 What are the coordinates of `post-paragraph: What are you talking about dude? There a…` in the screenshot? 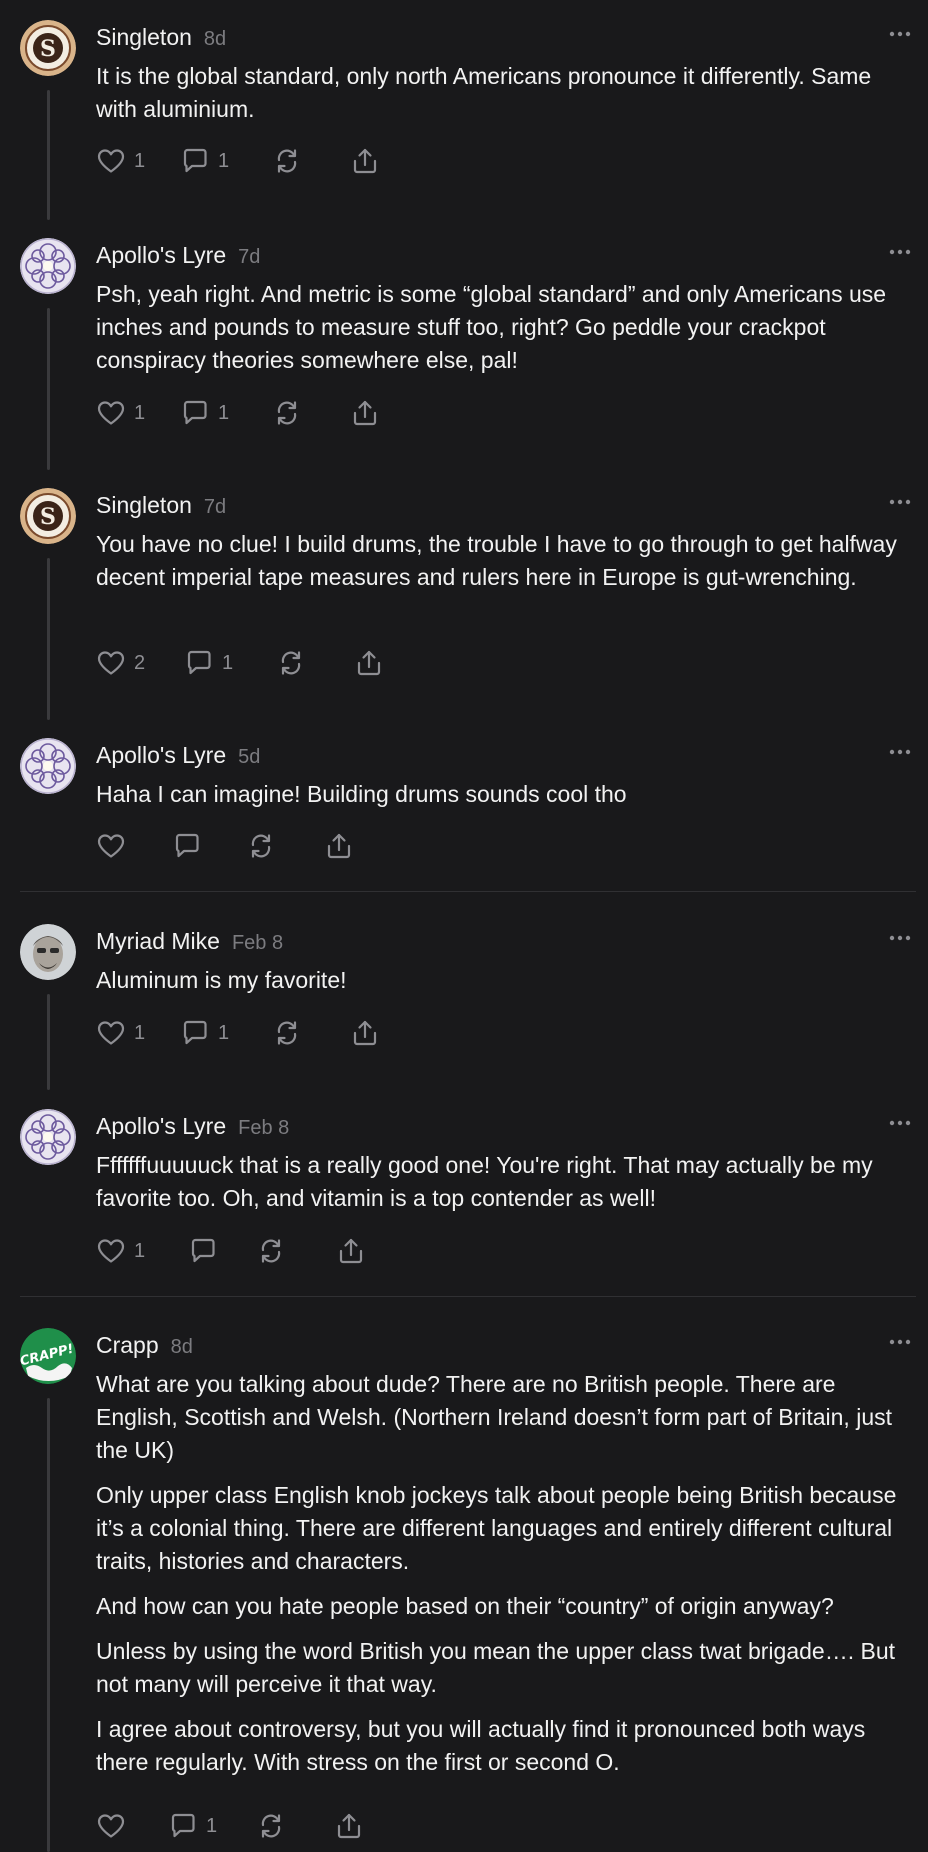 It's located at (494, 1417).